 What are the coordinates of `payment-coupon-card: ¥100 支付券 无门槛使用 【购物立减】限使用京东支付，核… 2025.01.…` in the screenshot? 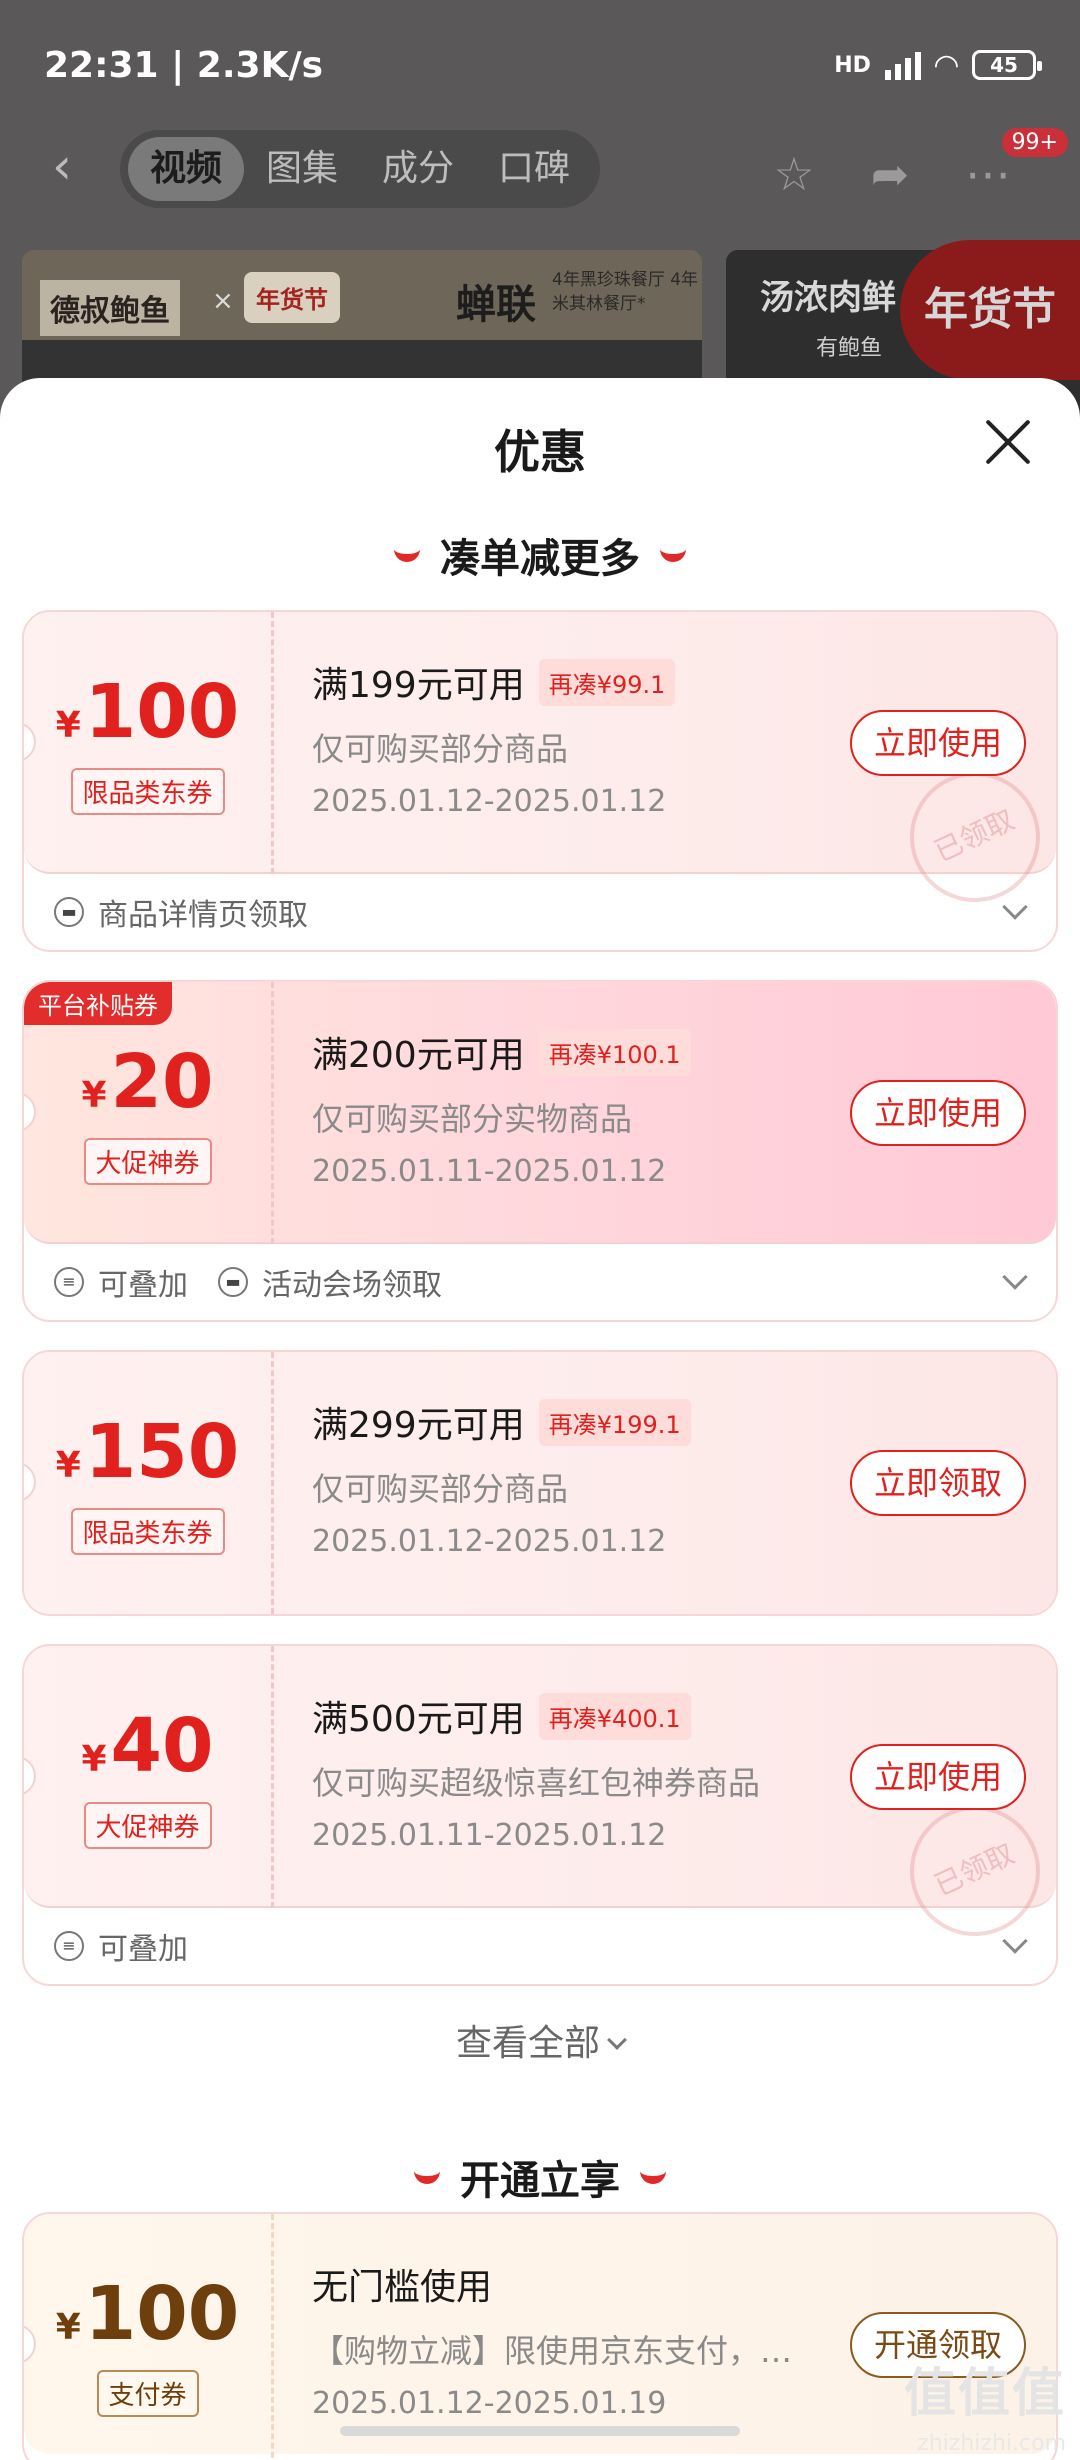 It's located at (540, 2336).